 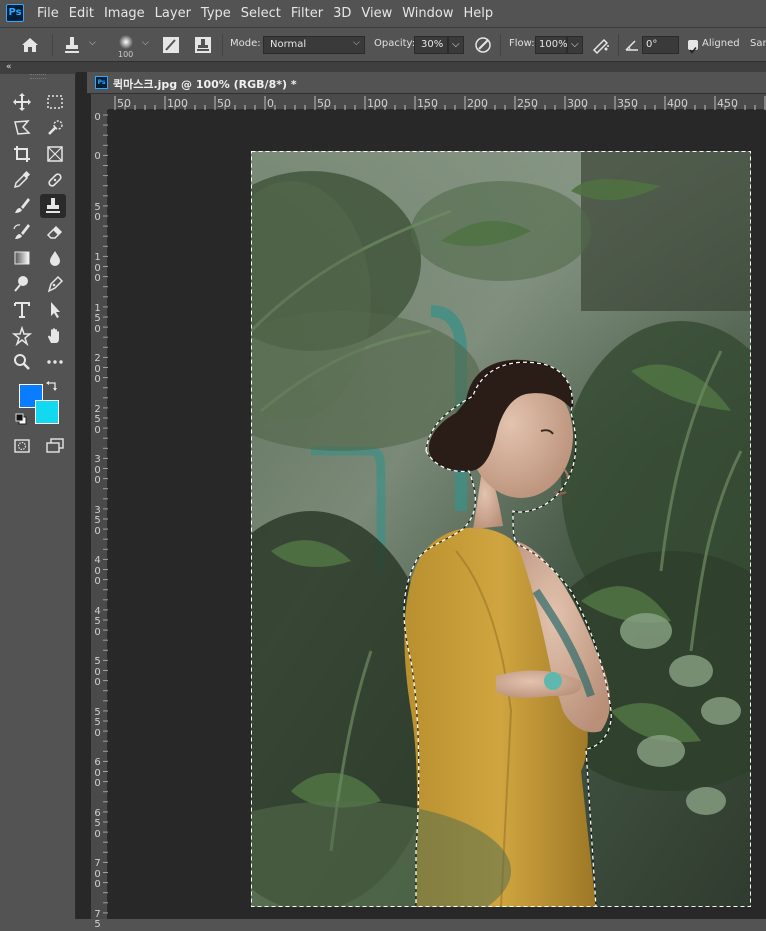 I want to click on opacity-value: 30%, so click(x=432, y=44).